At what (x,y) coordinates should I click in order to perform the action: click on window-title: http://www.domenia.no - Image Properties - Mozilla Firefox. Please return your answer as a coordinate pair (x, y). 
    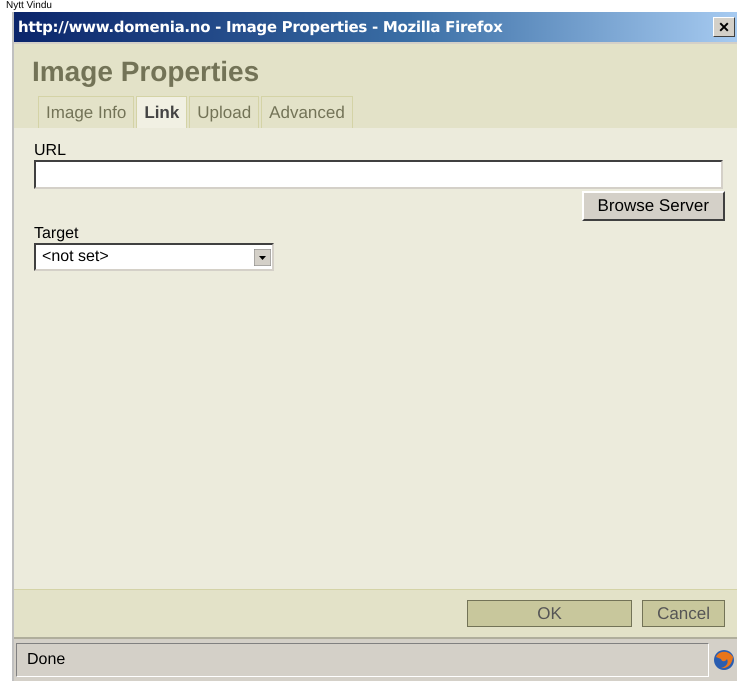
    Looking at the image, I should click on (260, 27).